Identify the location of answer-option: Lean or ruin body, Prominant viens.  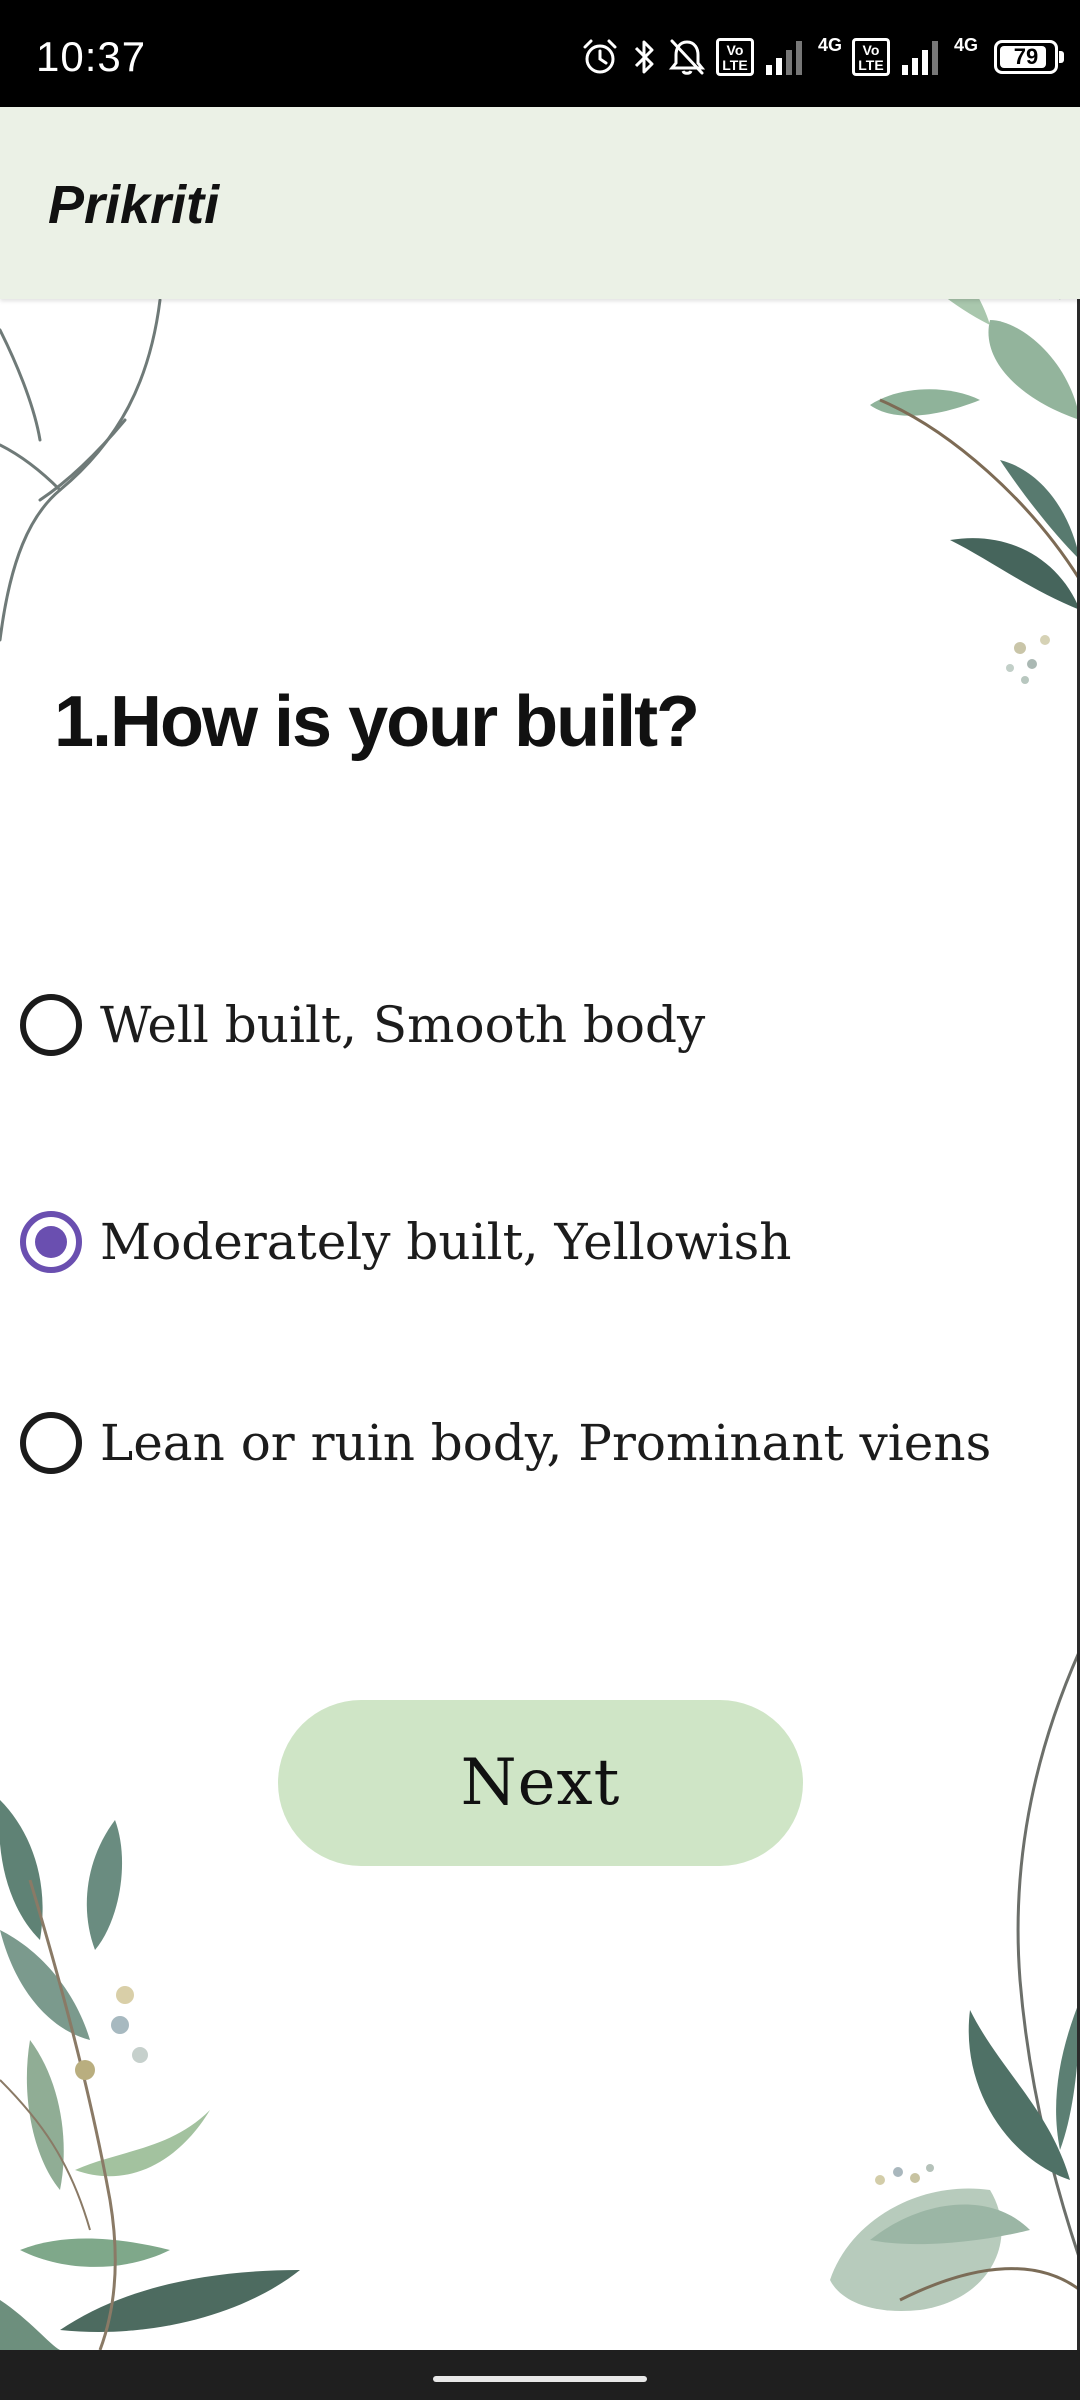
(505, 1443).